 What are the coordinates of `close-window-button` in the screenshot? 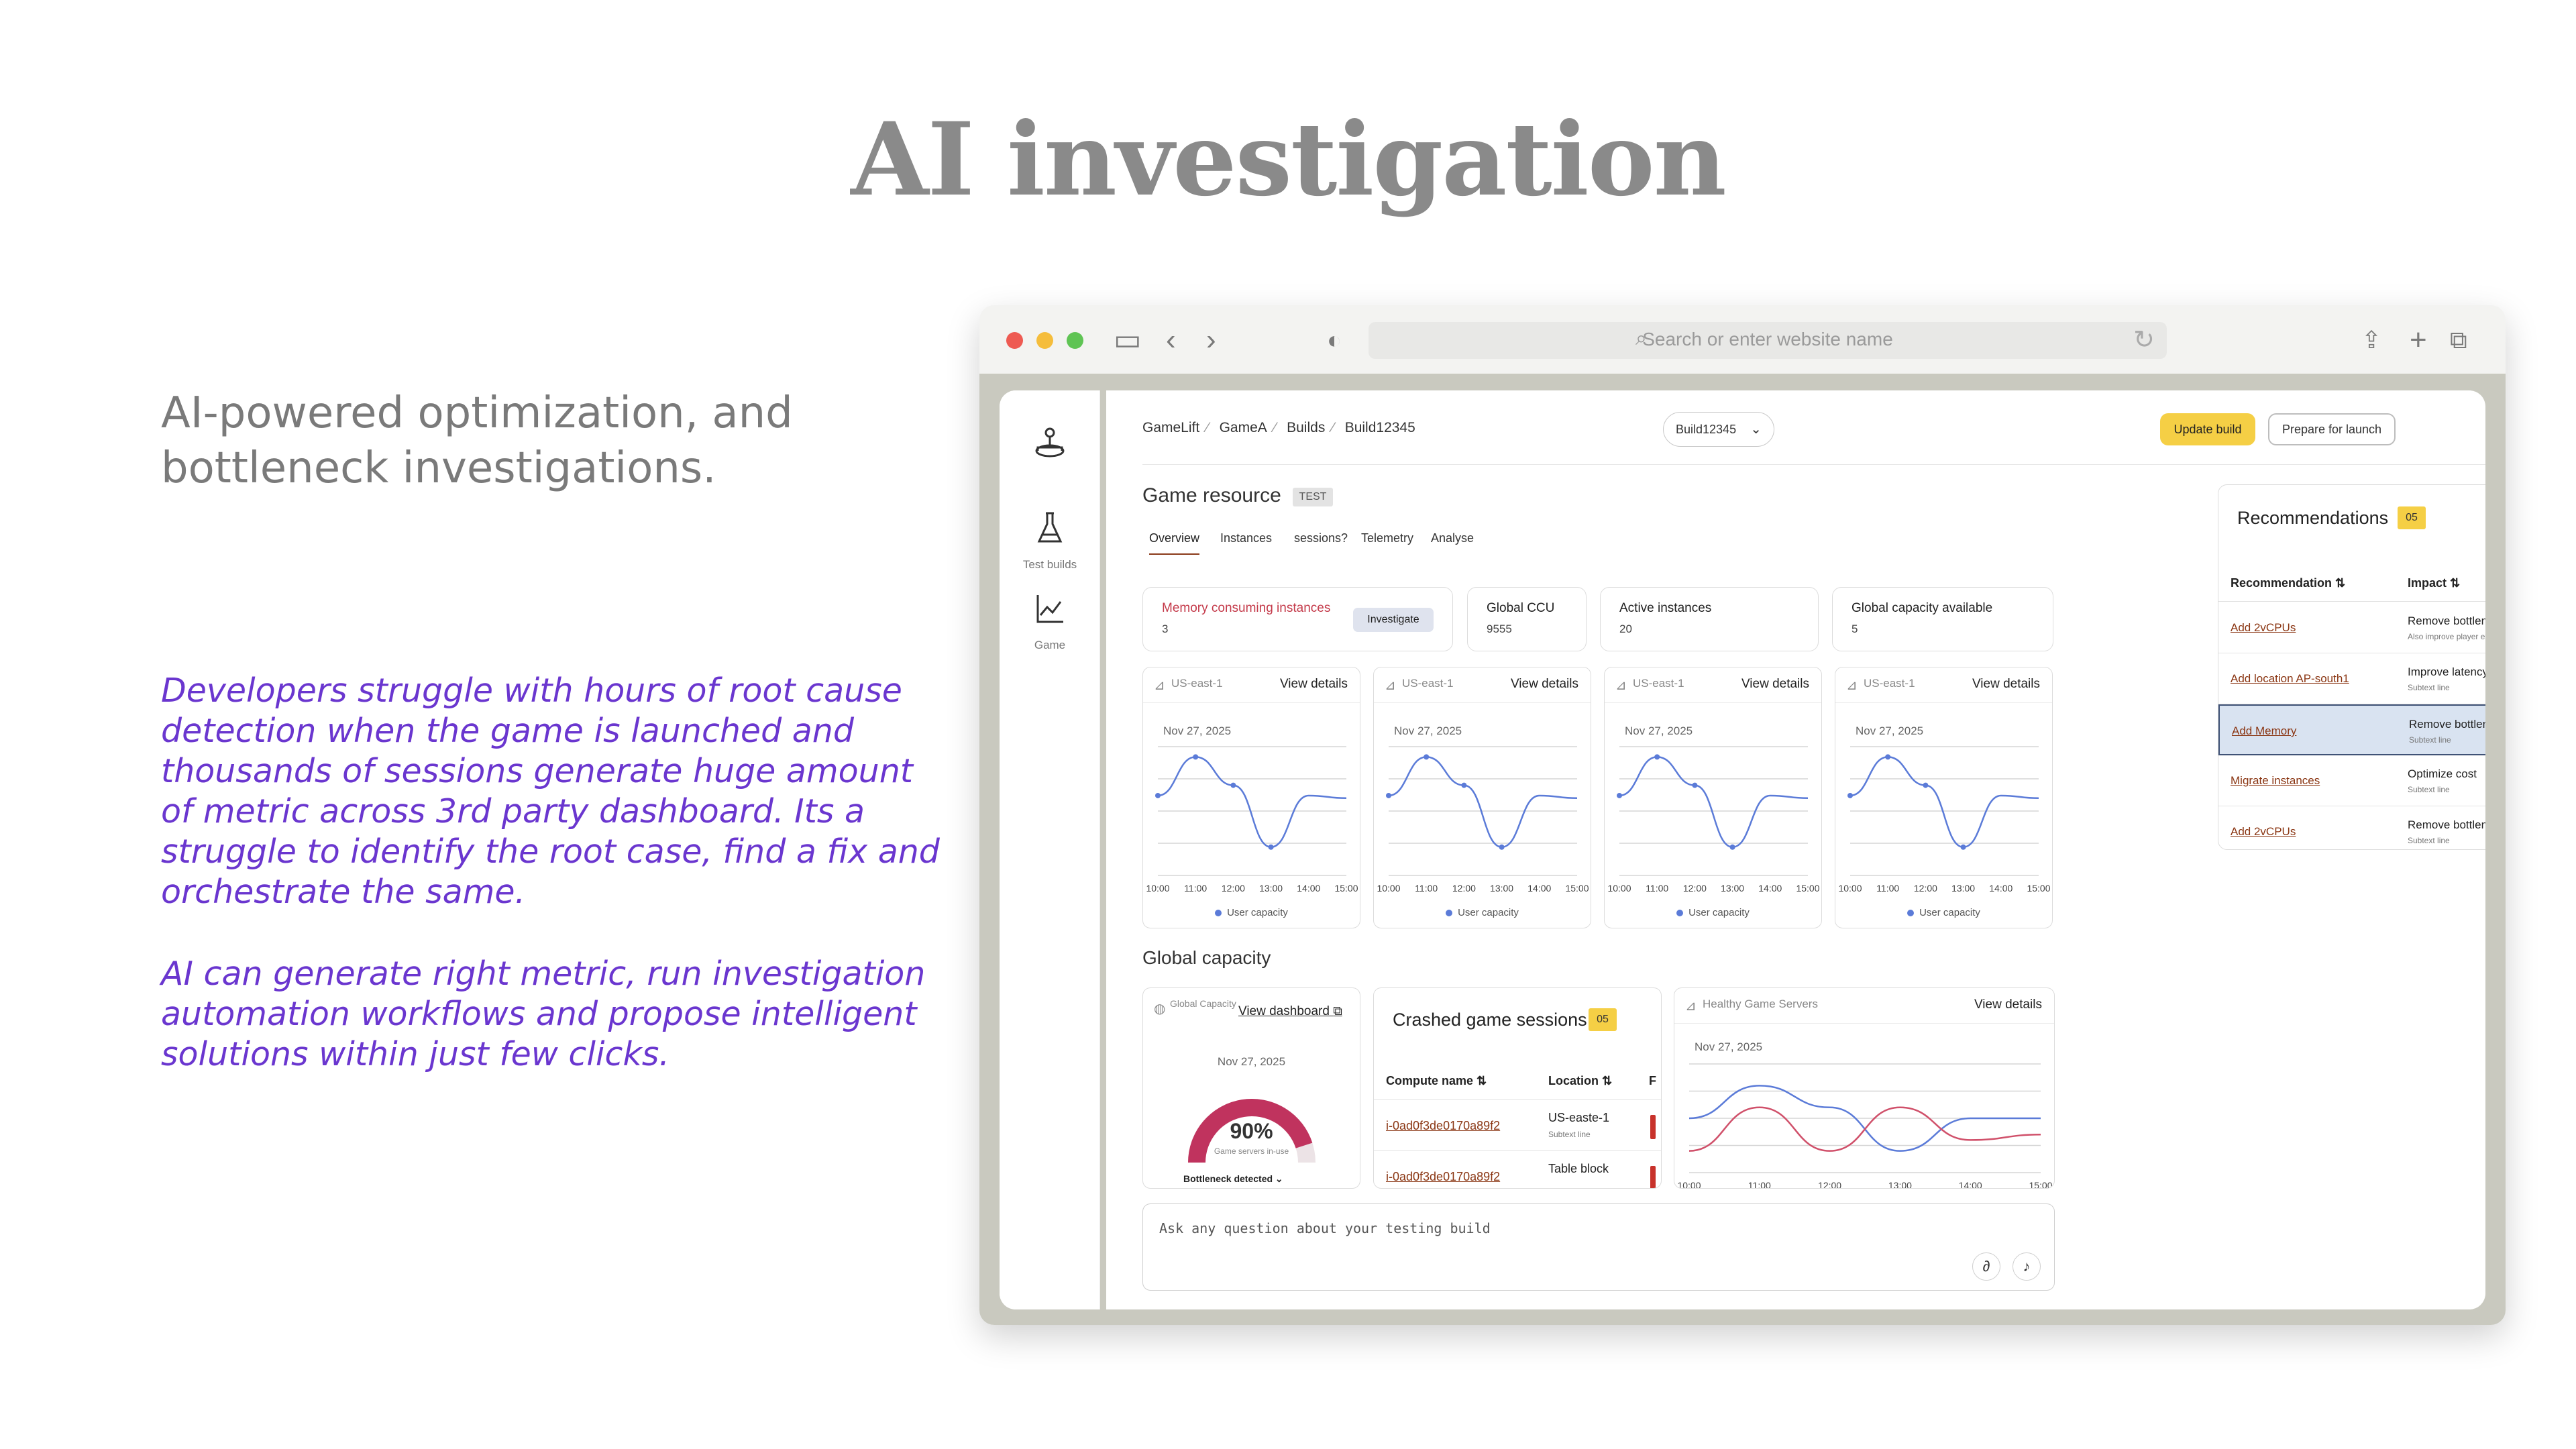 It's located at (1014, 340).